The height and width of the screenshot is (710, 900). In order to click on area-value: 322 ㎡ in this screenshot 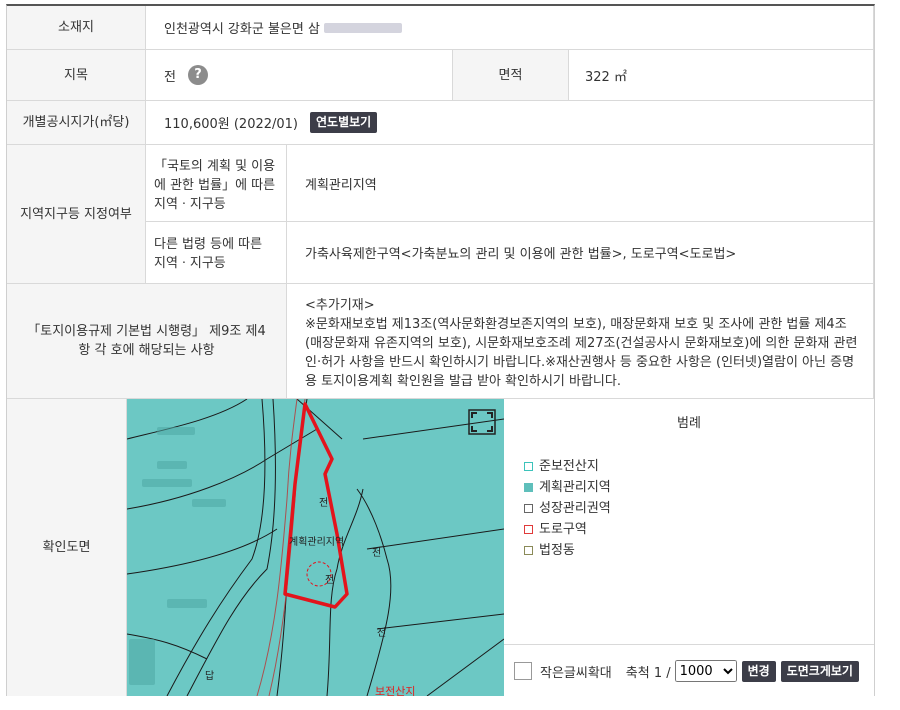, I will do `click(721, 75)`.